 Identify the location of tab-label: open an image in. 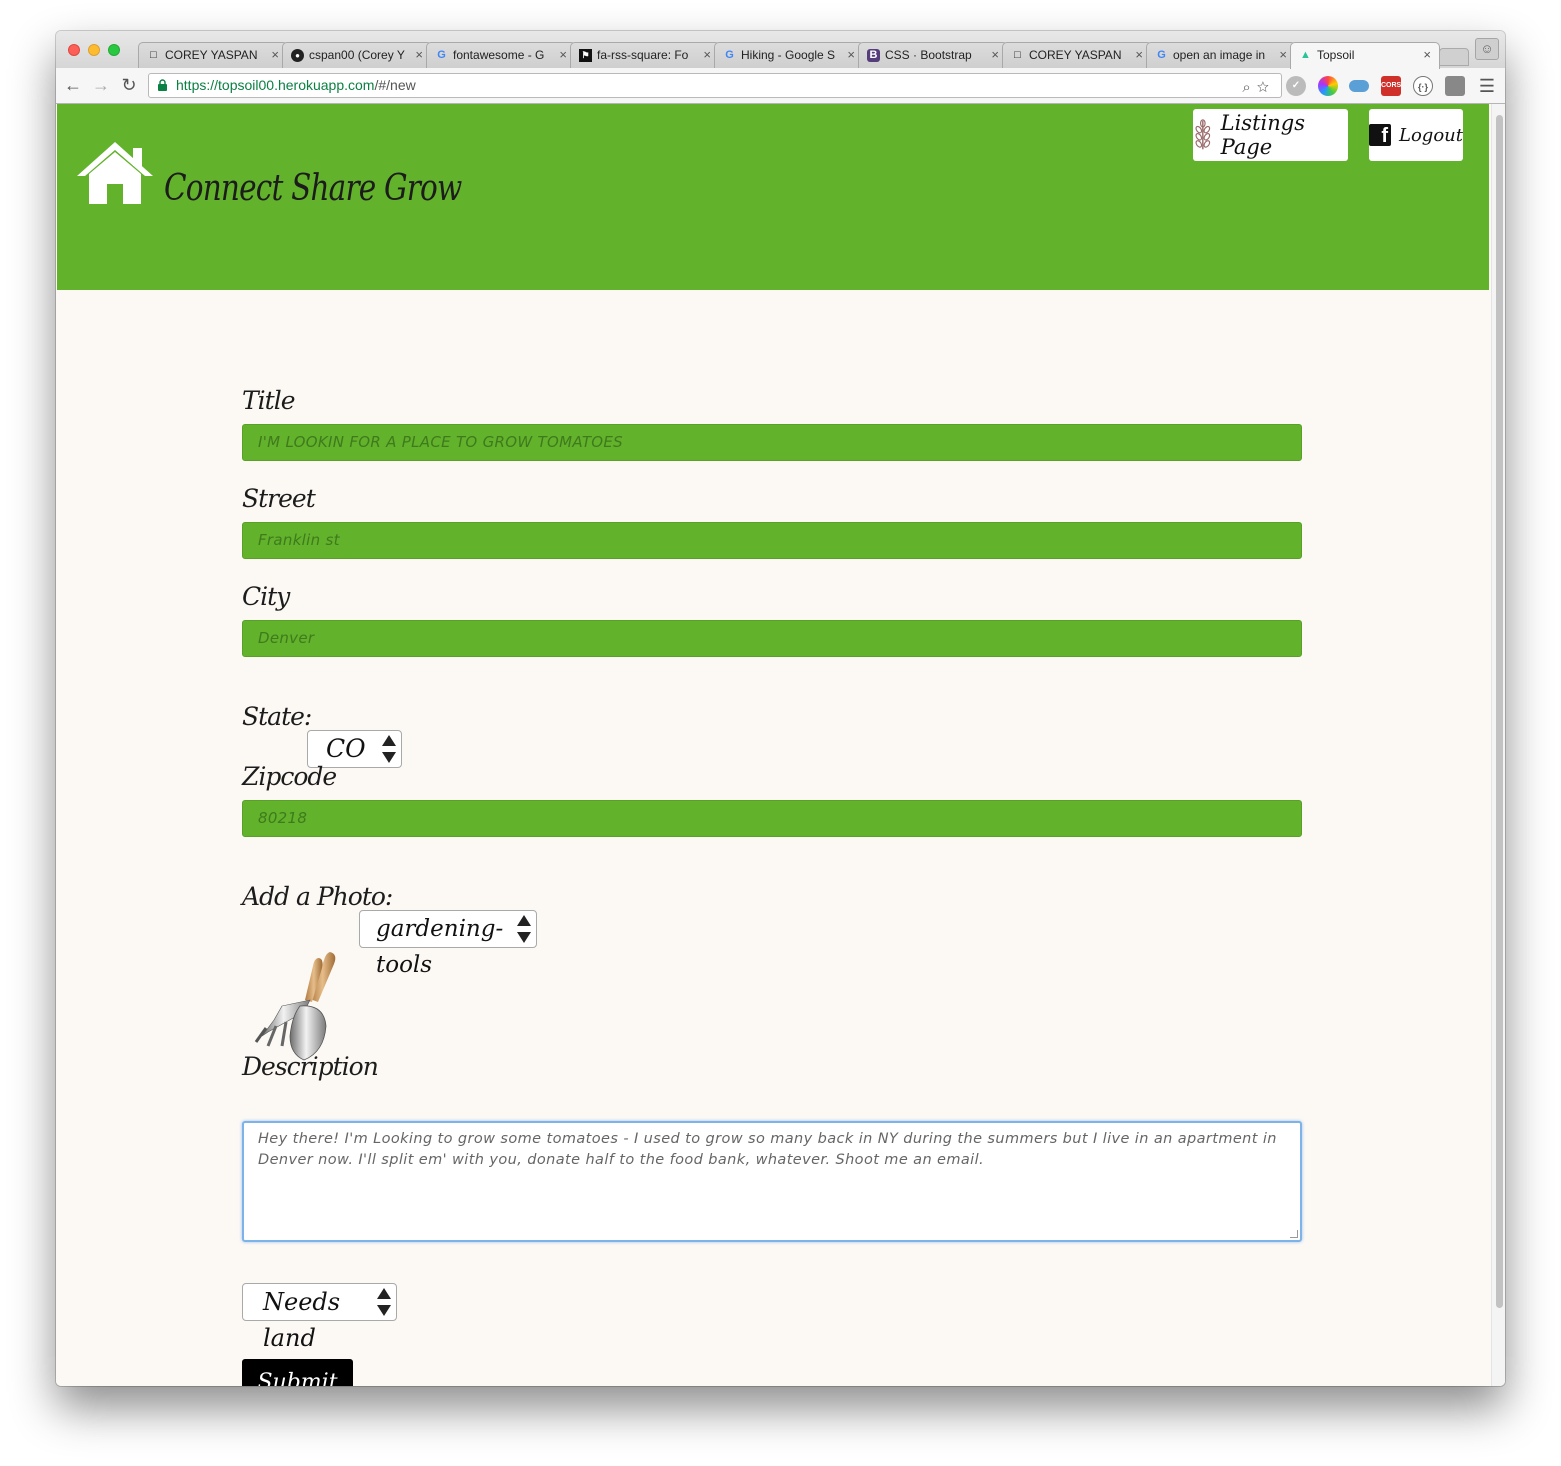
(1219, 55).